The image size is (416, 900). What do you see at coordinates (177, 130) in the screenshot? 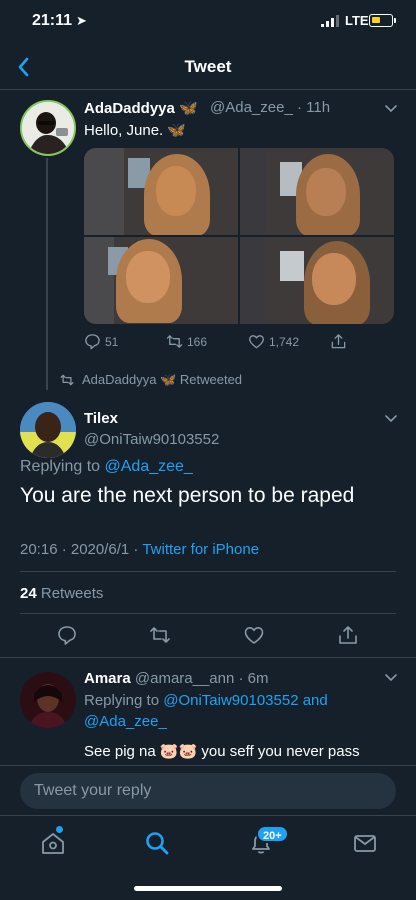
I see `butterfly-emoji: 🦋` at bounding box center [177, 130].